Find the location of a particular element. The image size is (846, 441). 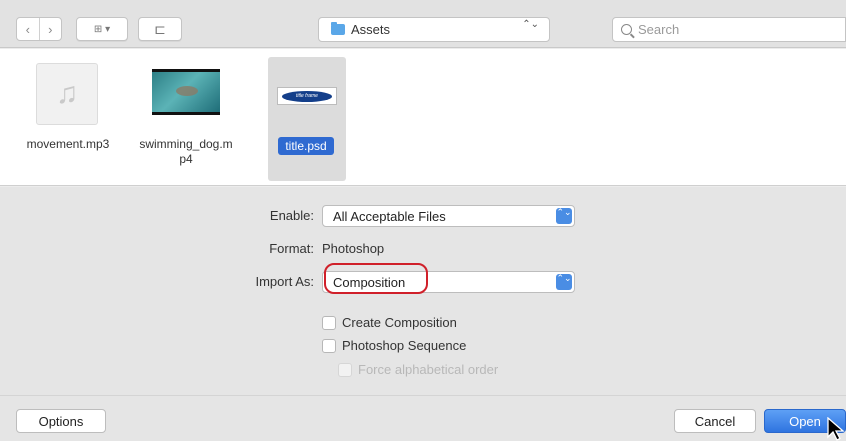

enable-value: All Acceptable Files is located at coordinates (389, 216).